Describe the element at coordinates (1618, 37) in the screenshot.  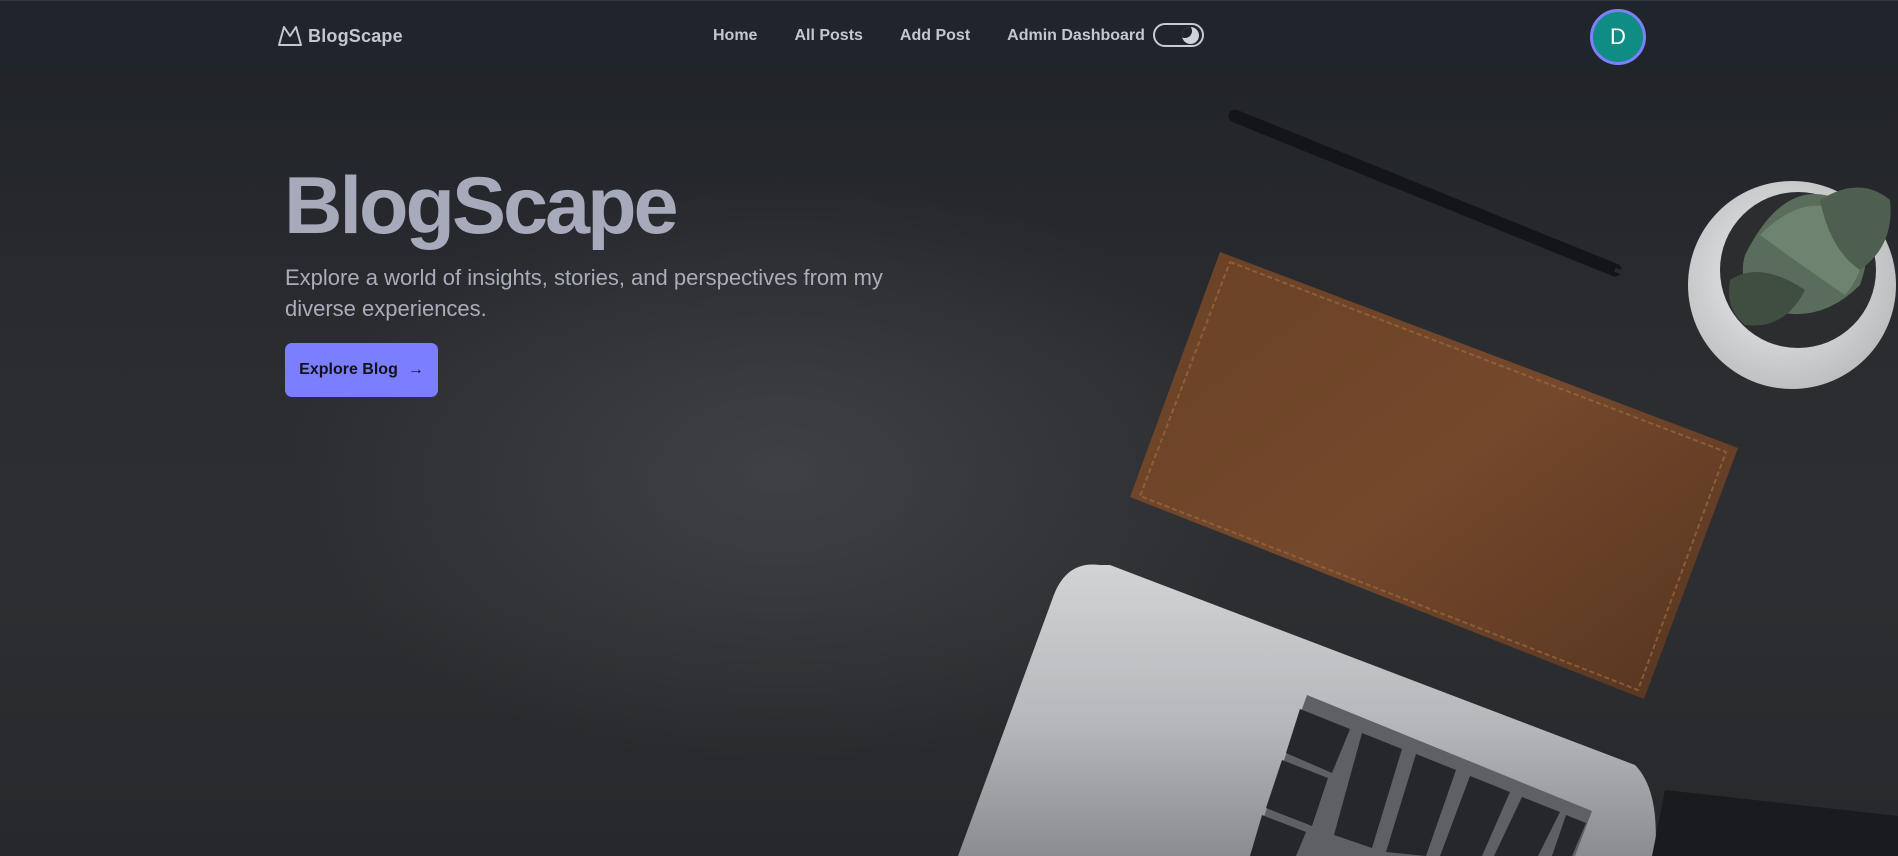
I see `user-avatar: D` at that location.